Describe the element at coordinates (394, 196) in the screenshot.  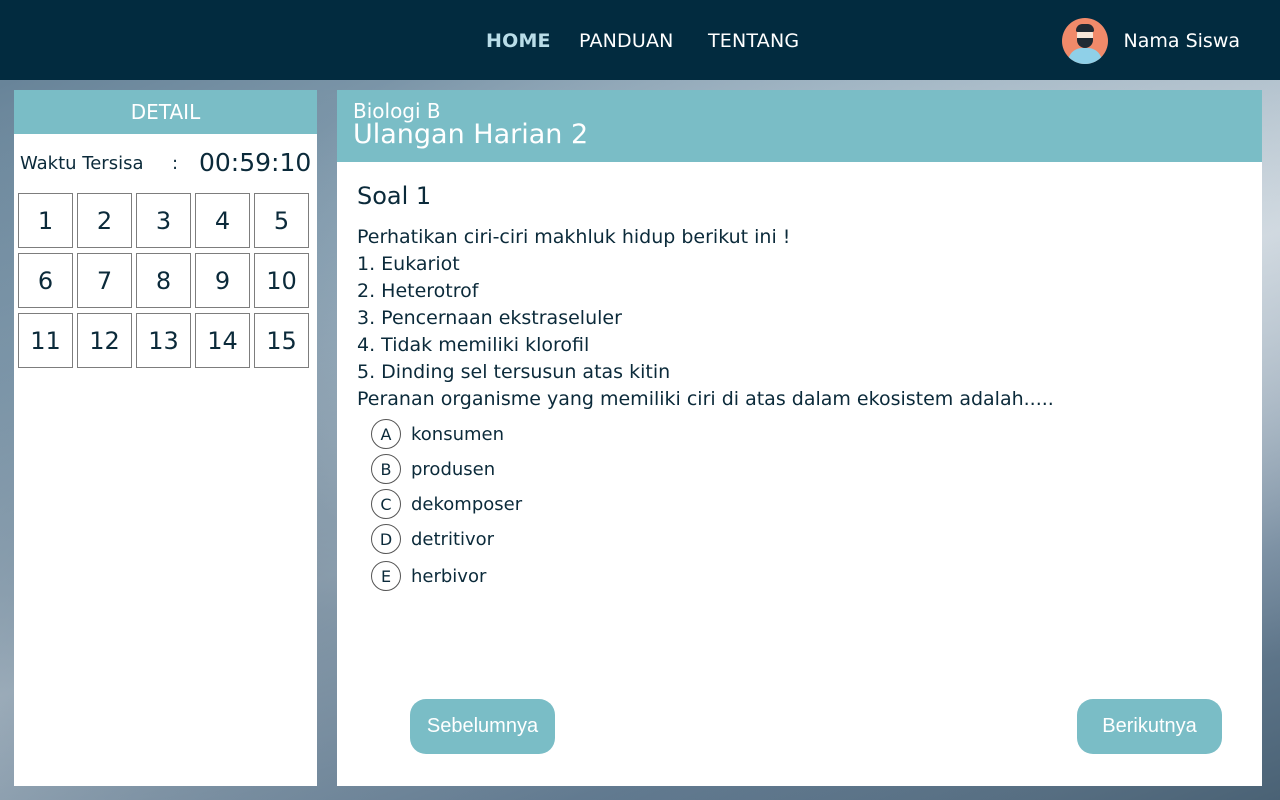
I see `question-title: Soal 1` at that location.